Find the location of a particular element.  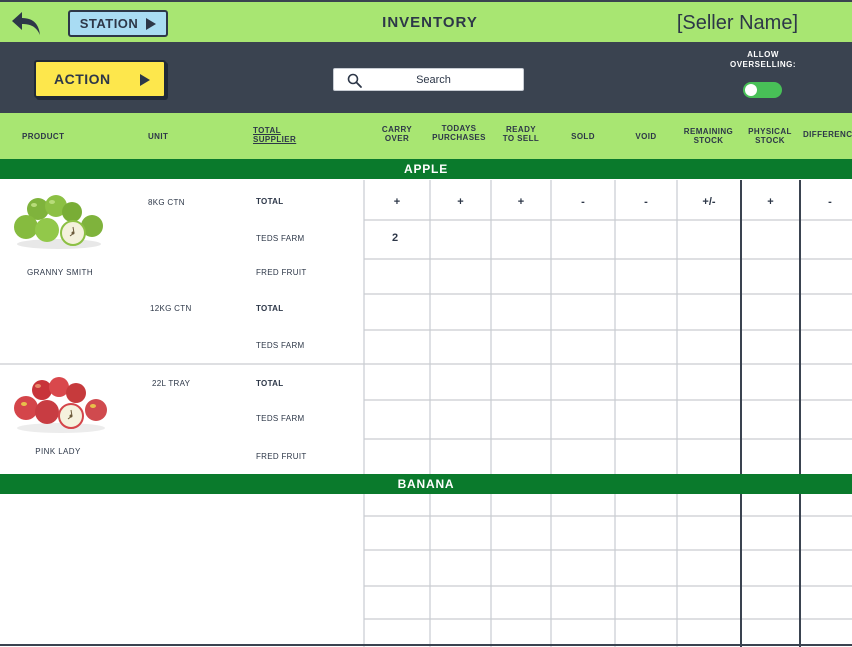

top-bar: STATION INVENTORY [Seller Name] is located at coordinates (426, 21).